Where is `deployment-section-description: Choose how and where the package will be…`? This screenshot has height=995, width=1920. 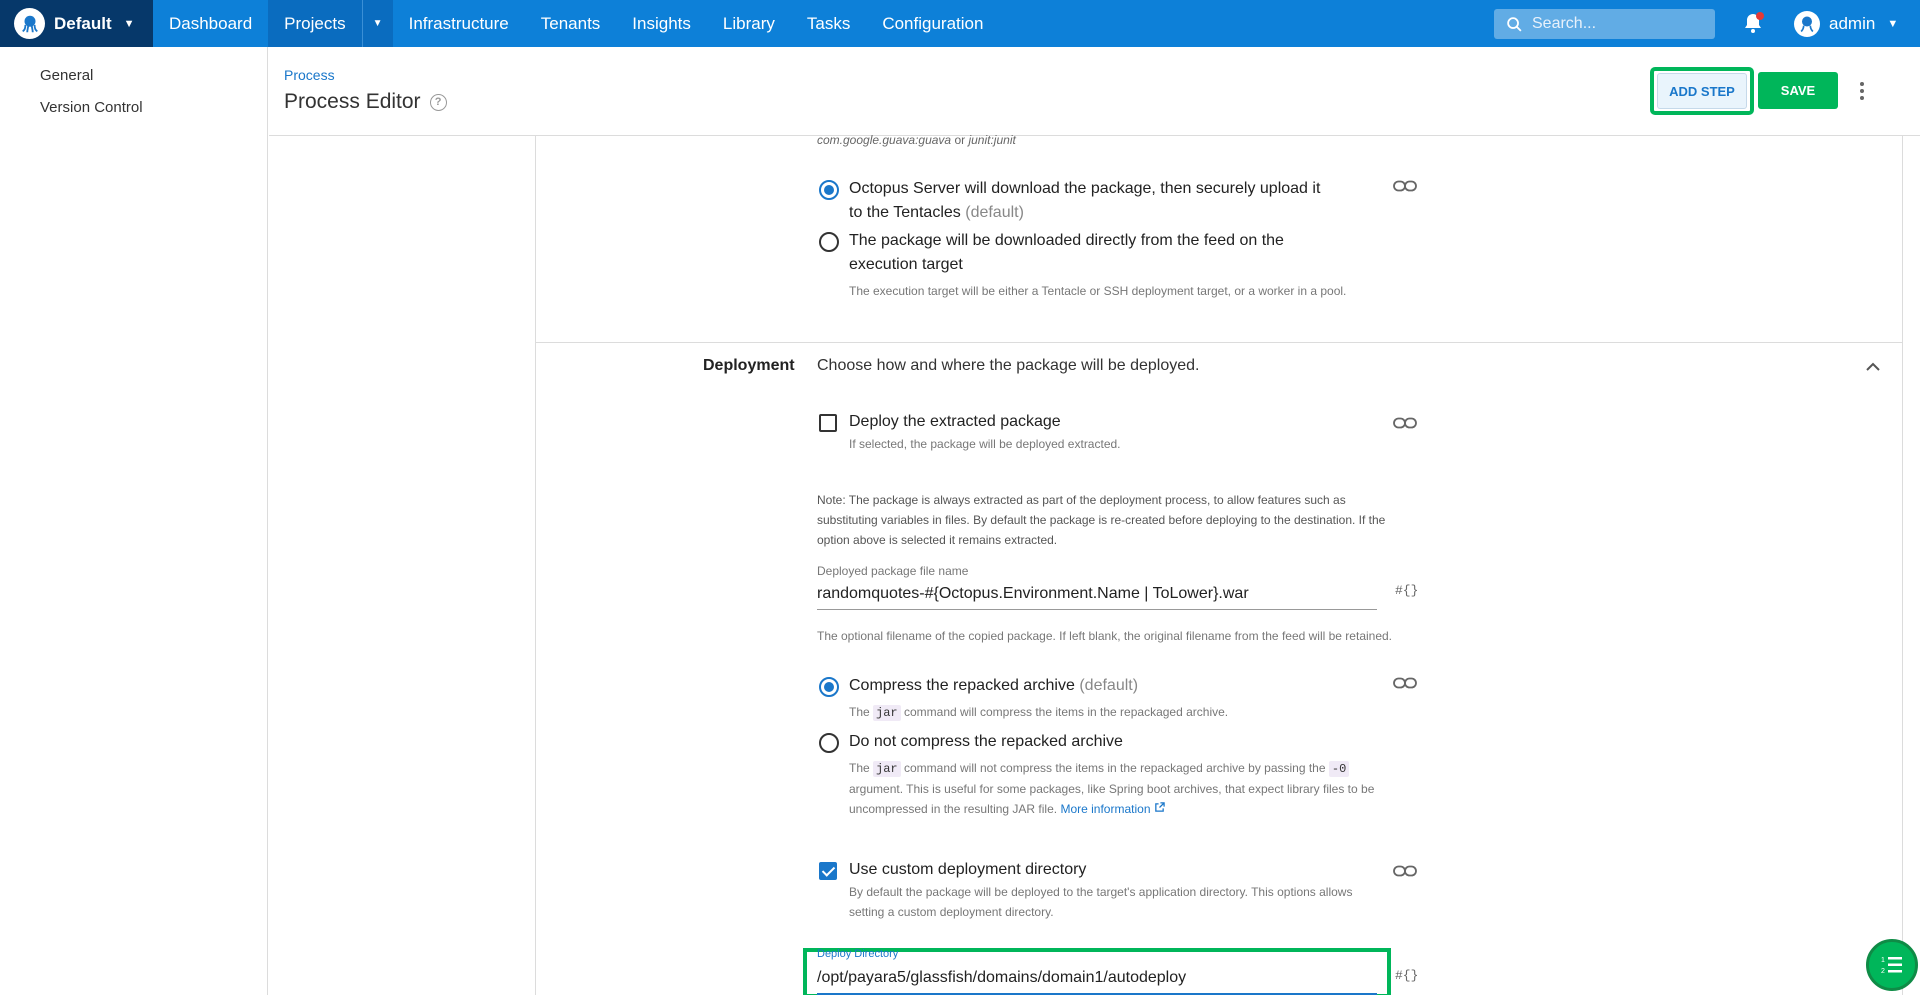 deployment-section-description: Choose how and where the package will be… is located at coordinates (1008, 365).